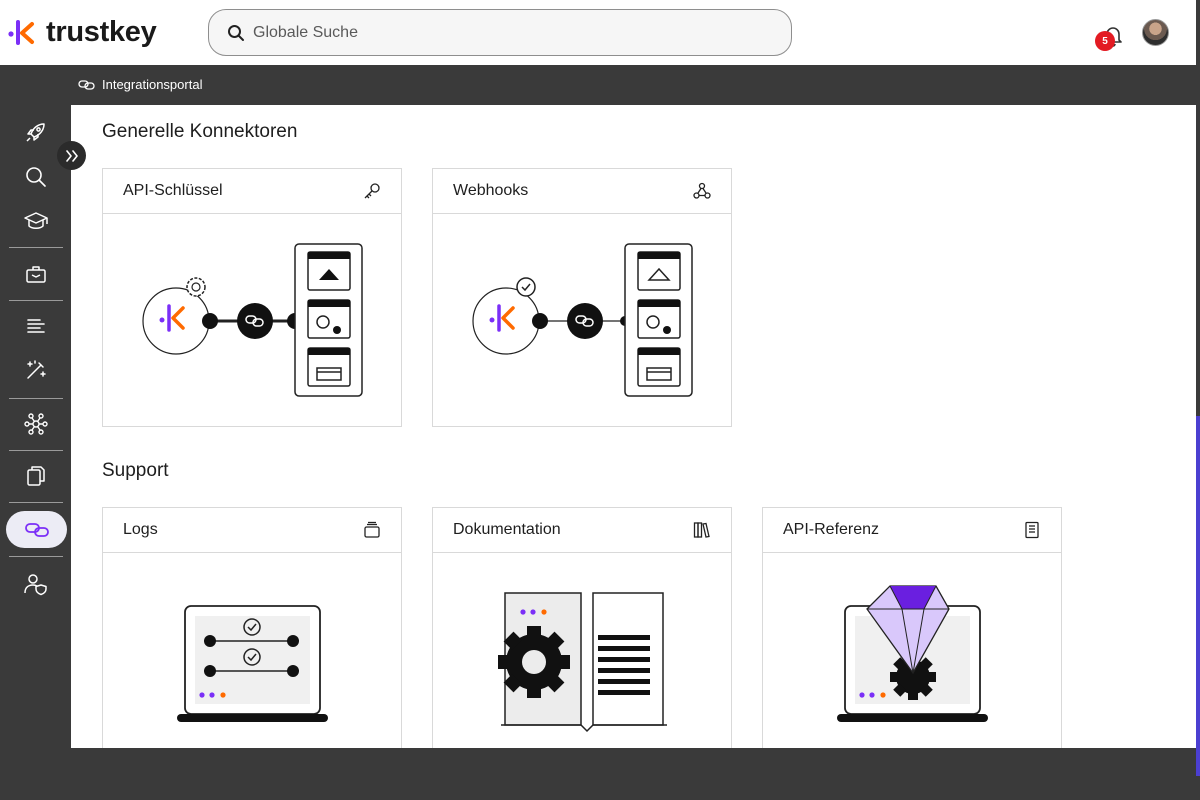  I want to click on global-search, so click(500, 32).